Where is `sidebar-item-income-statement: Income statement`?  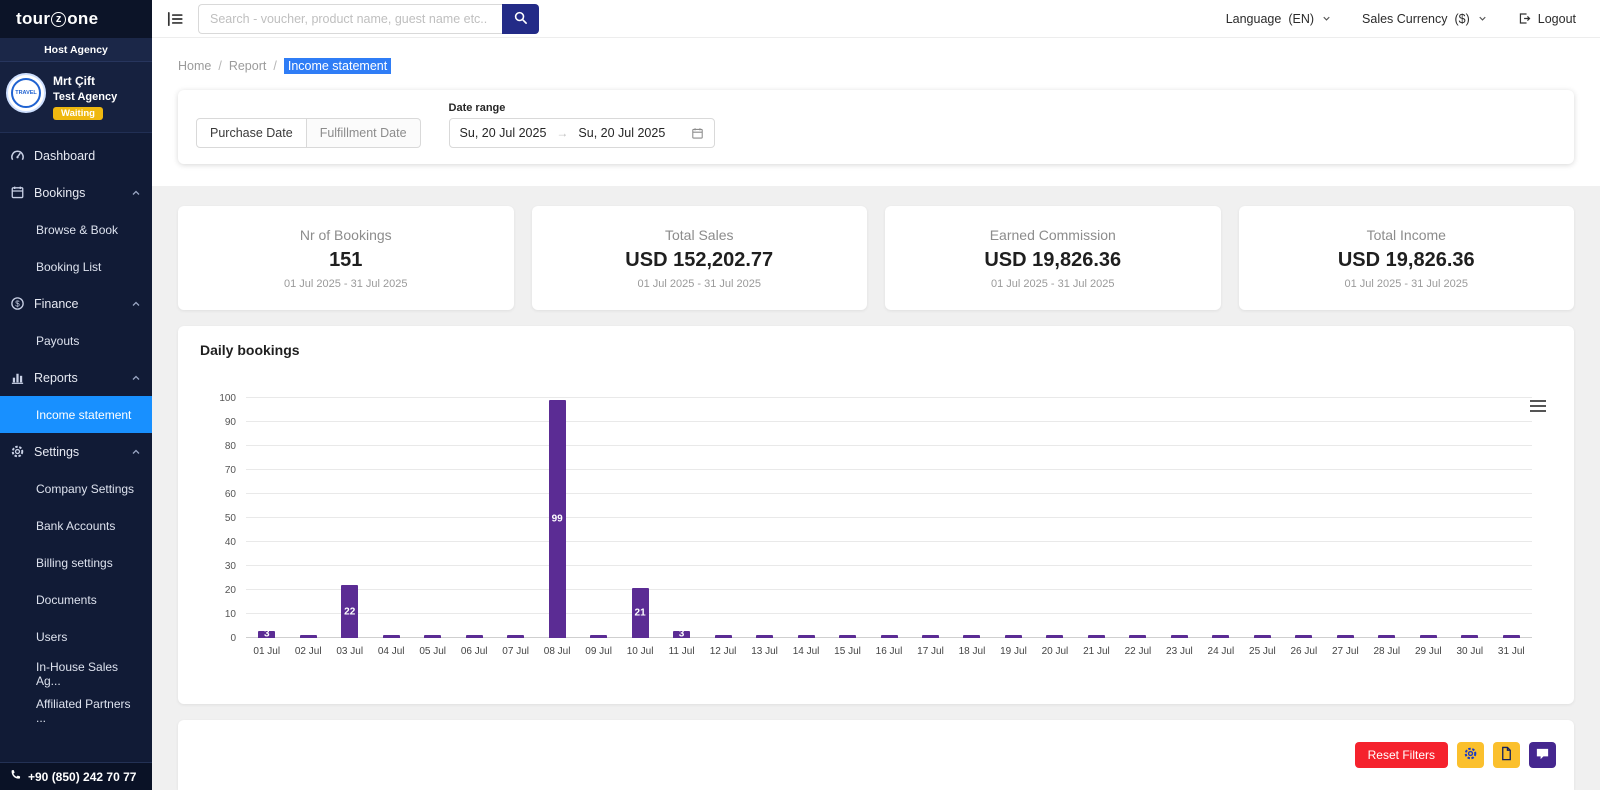
sidebar-item-income-statement: Income statement is located at coordinates (76, 414).